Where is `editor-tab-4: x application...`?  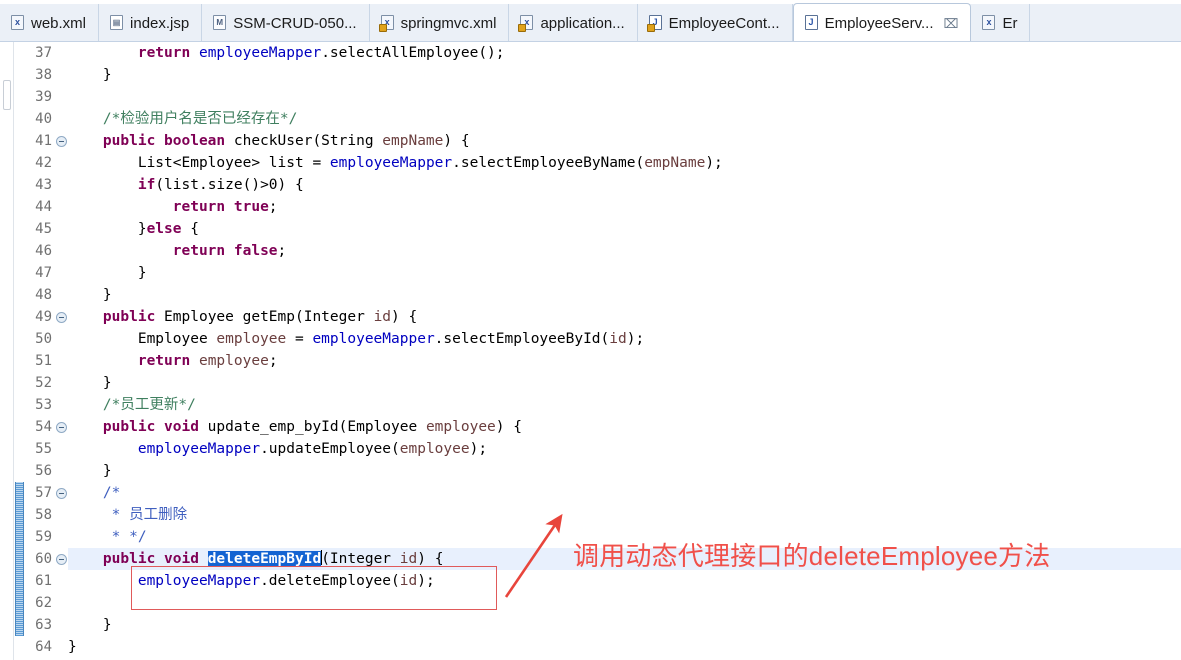 editor-tab-4: x application... is located at coordinates (573, 22).